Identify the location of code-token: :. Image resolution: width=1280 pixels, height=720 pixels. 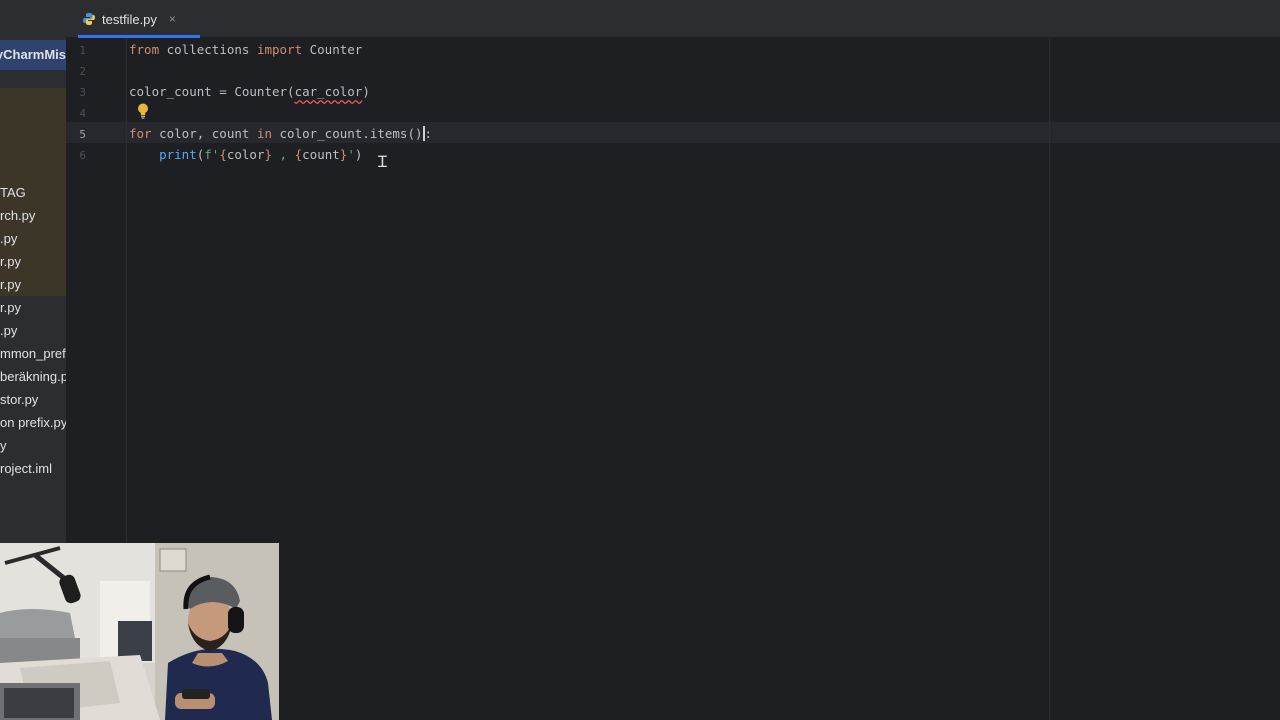
(428, 133).